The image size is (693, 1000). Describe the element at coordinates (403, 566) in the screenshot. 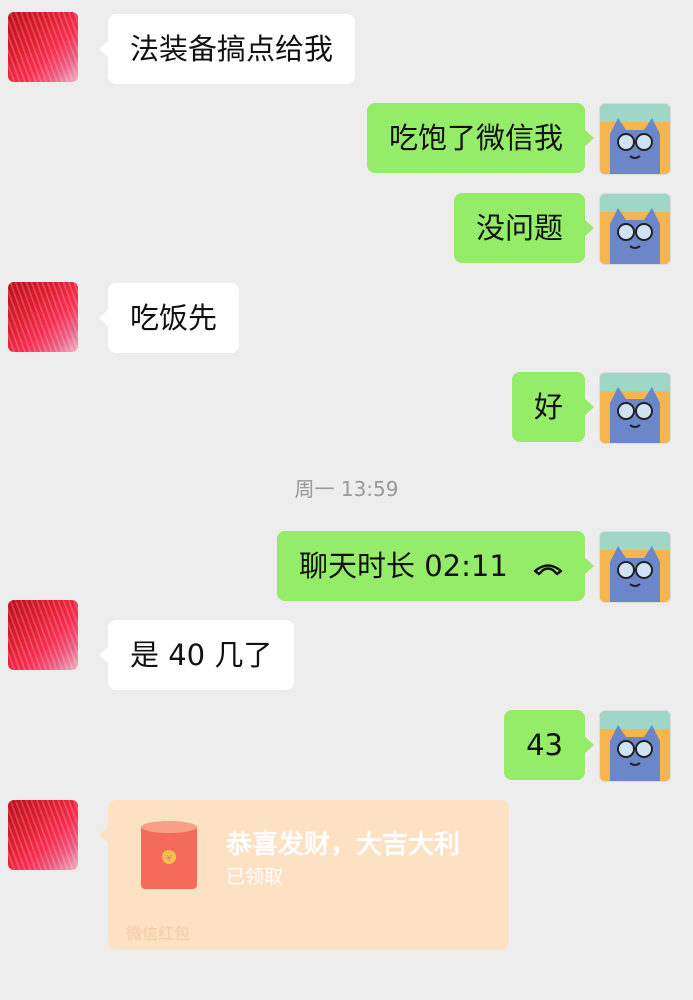

I see `call-duration-text: 聊天时长 02:11` at that location.